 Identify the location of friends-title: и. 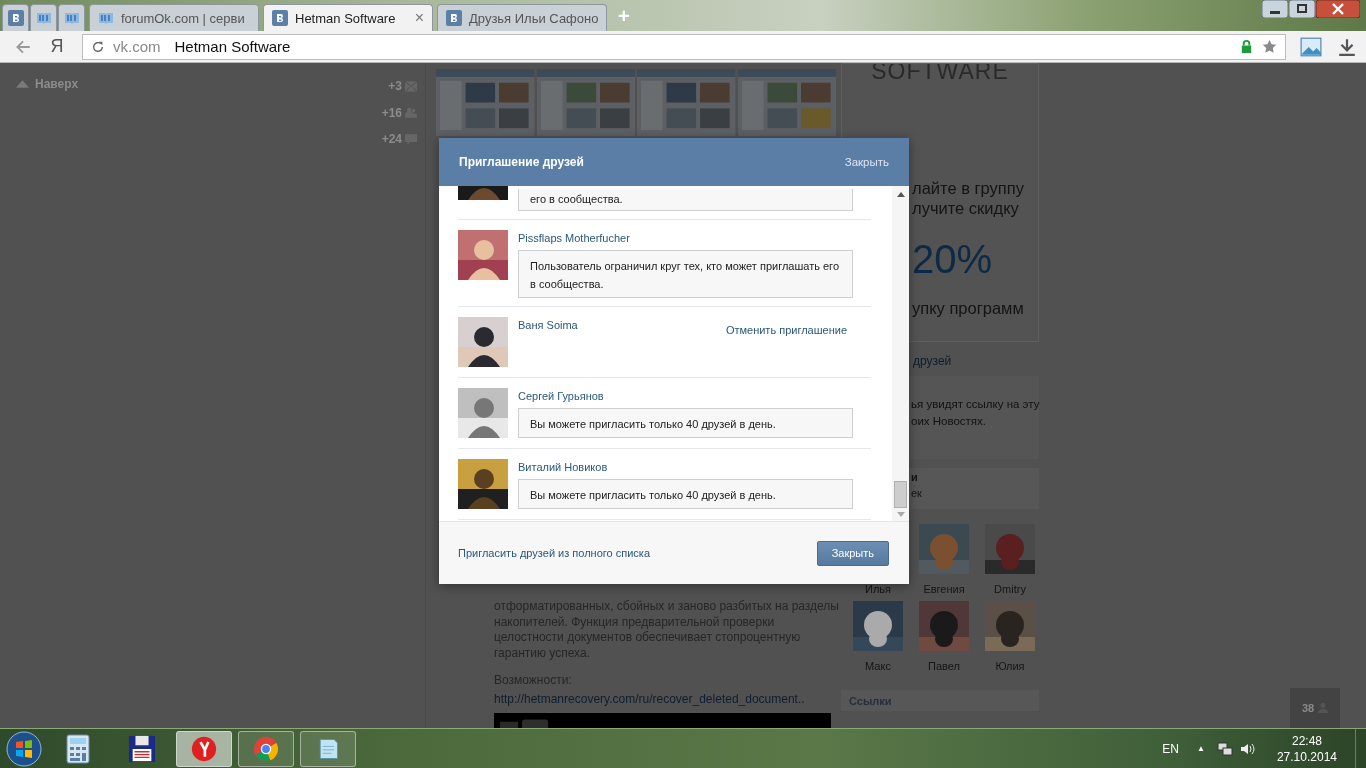
(914, 477).